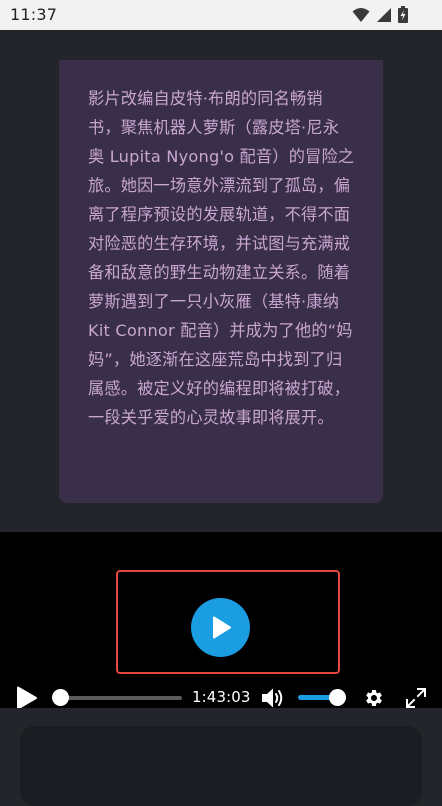 The image size is (442, 806). I want to click on volume-icon, so click(272, 698).